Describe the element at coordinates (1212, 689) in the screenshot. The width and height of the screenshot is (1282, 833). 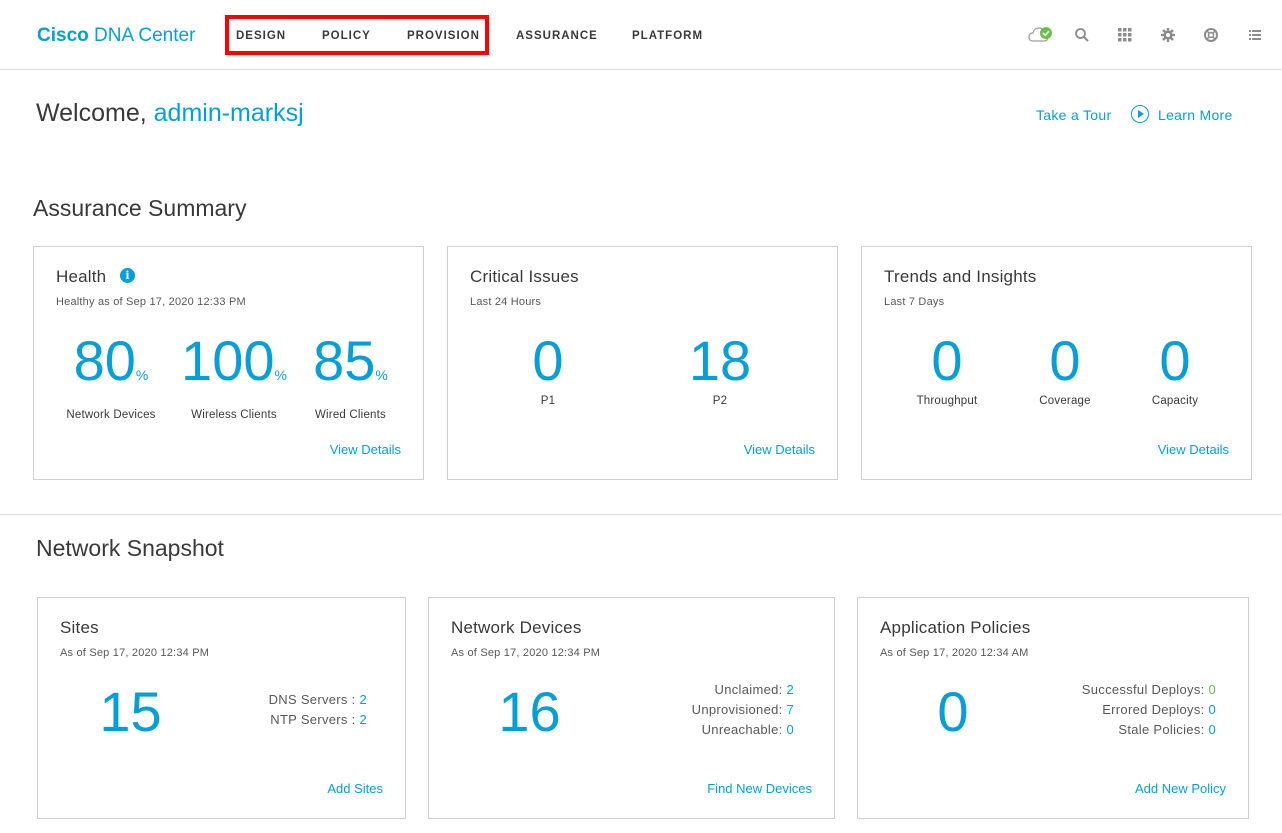
I see `successful-deploys-count: 0` at that location.